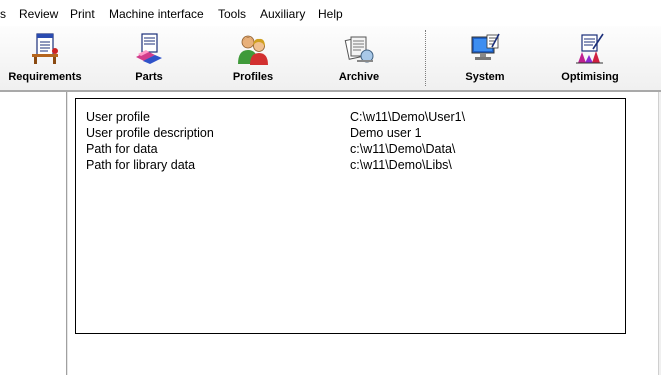 Image resolution: width=661 pixels, height=375 pixels. I want to click on path-for-library-data-value: c:\w11\Demo\Libs\, so click(401, 165).